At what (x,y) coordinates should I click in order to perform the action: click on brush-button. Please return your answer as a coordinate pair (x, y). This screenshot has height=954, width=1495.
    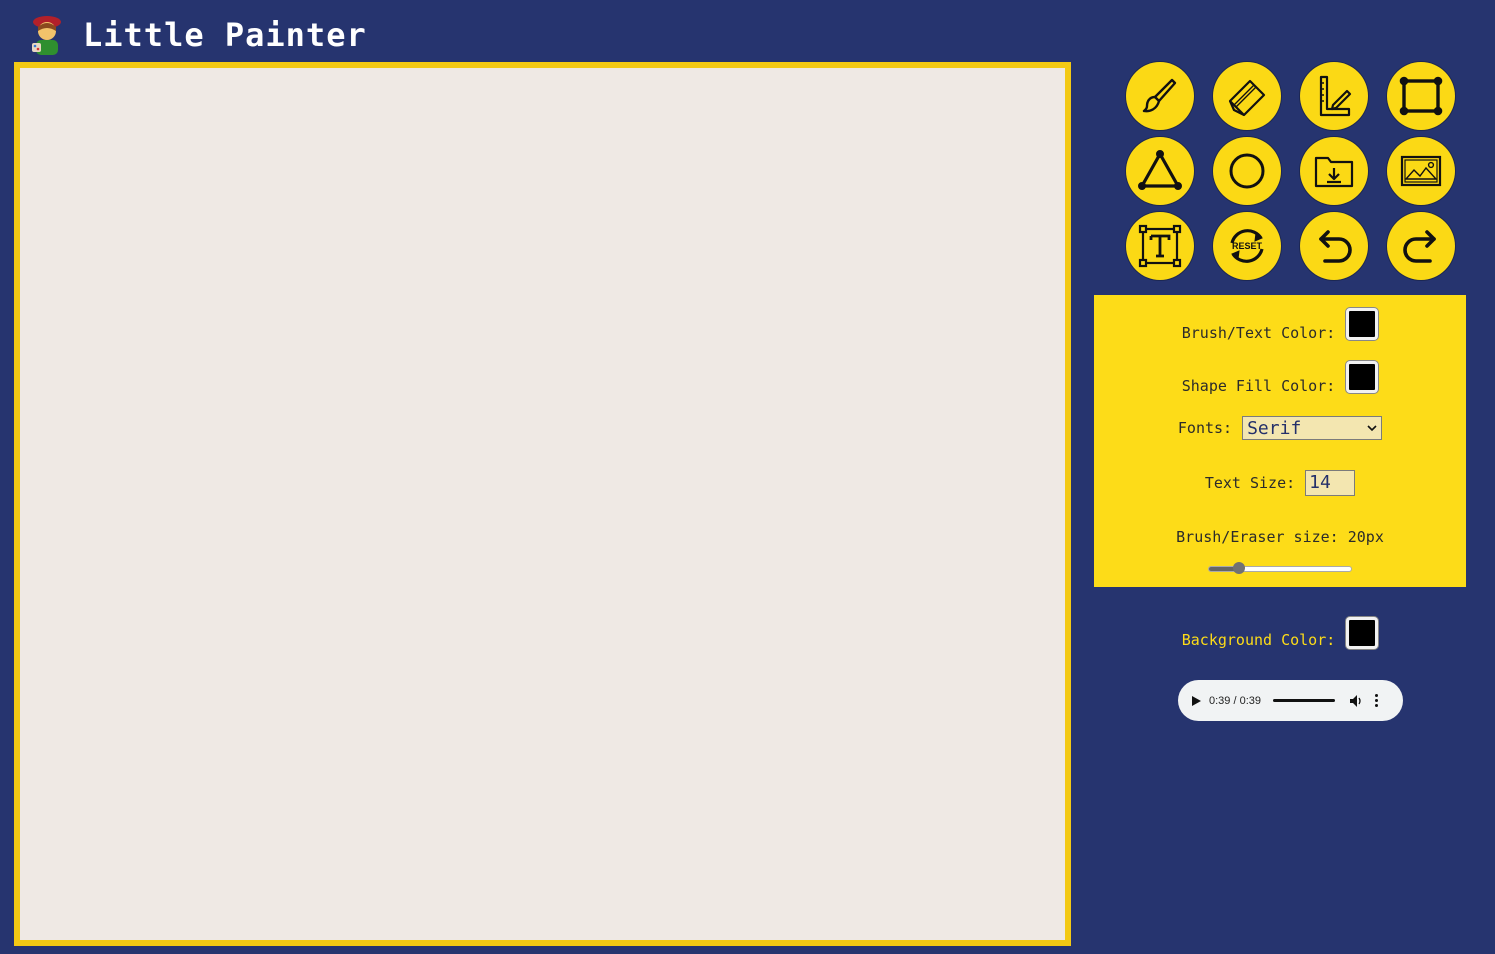
    Looking at the image, I should click on (1160, 96).